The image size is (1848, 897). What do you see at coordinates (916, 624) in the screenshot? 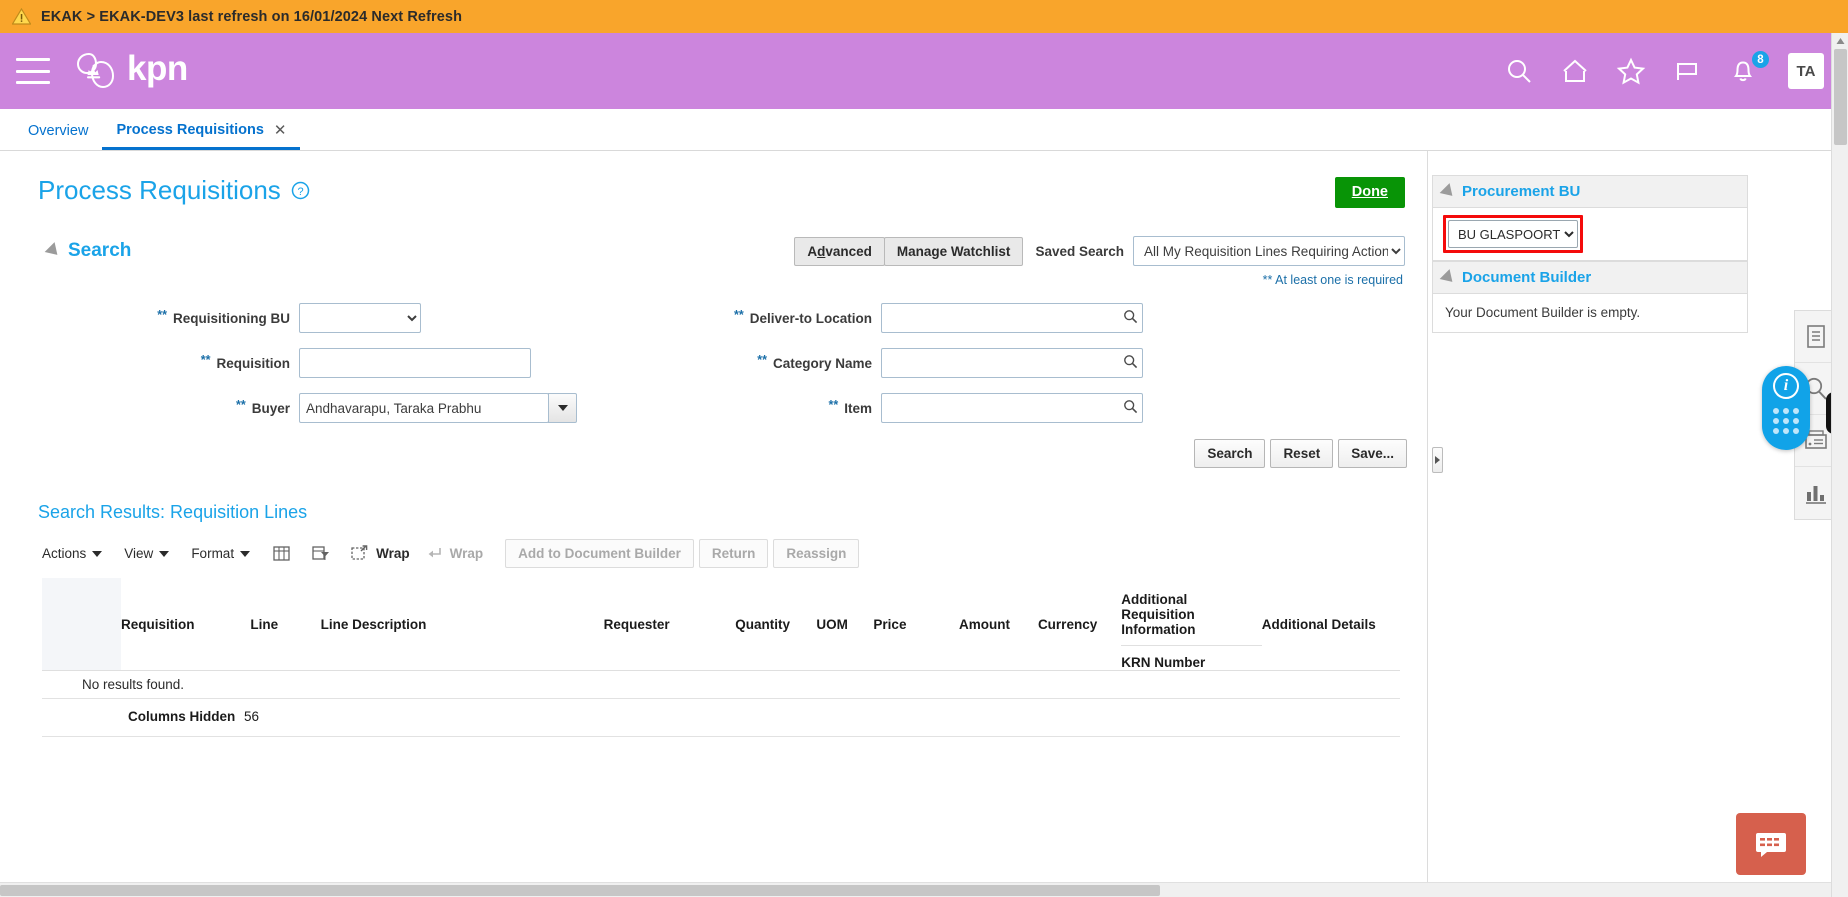
I see `column-header-price: Price` at bounding box center [916, 624].